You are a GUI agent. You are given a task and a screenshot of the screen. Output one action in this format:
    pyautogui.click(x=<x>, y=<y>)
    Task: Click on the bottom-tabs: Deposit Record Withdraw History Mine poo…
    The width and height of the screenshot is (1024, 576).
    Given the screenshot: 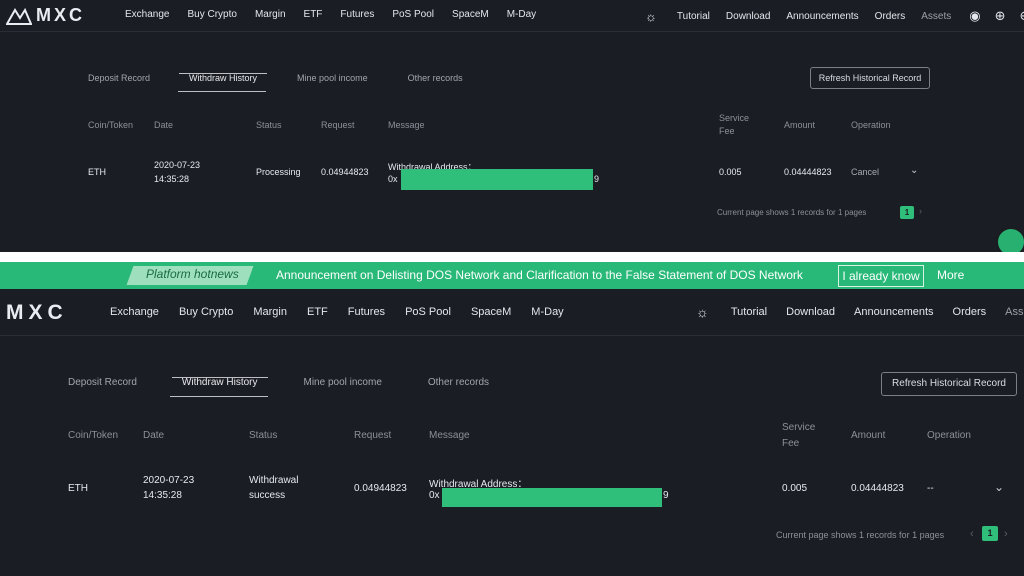 What is the action you would take?
    pyautogui.click(x=278, y=382)
    